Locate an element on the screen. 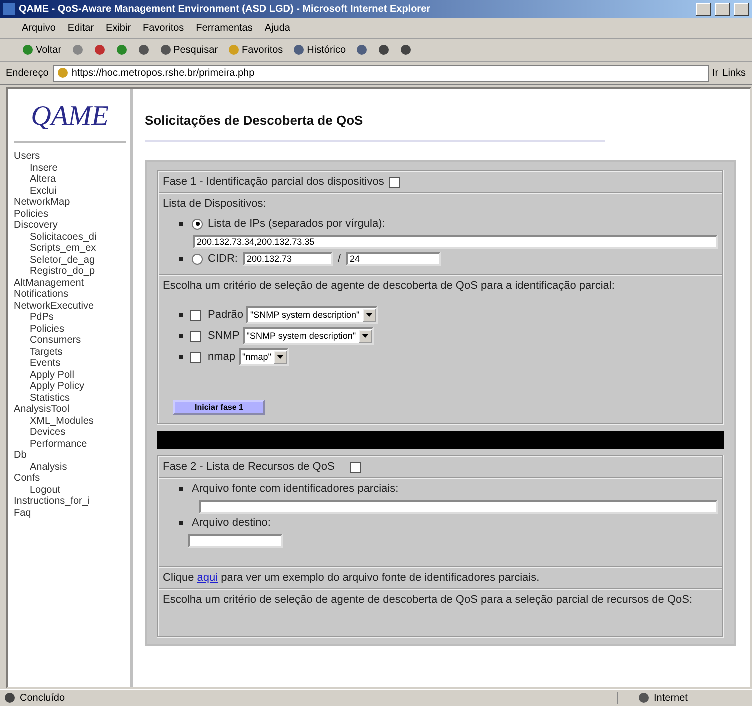 This screenshot has width=752, height=706. logo: QAME is located at coordinates (70, 120).